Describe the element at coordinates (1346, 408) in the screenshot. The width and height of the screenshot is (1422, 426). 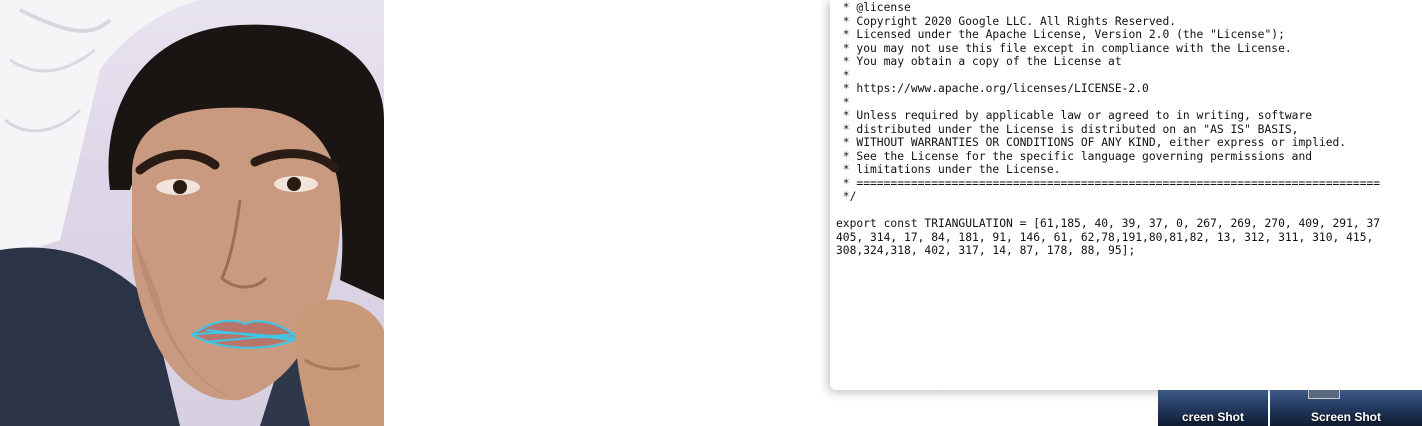
I see `desktop-file-screenshot: Screen Shot` at that location.